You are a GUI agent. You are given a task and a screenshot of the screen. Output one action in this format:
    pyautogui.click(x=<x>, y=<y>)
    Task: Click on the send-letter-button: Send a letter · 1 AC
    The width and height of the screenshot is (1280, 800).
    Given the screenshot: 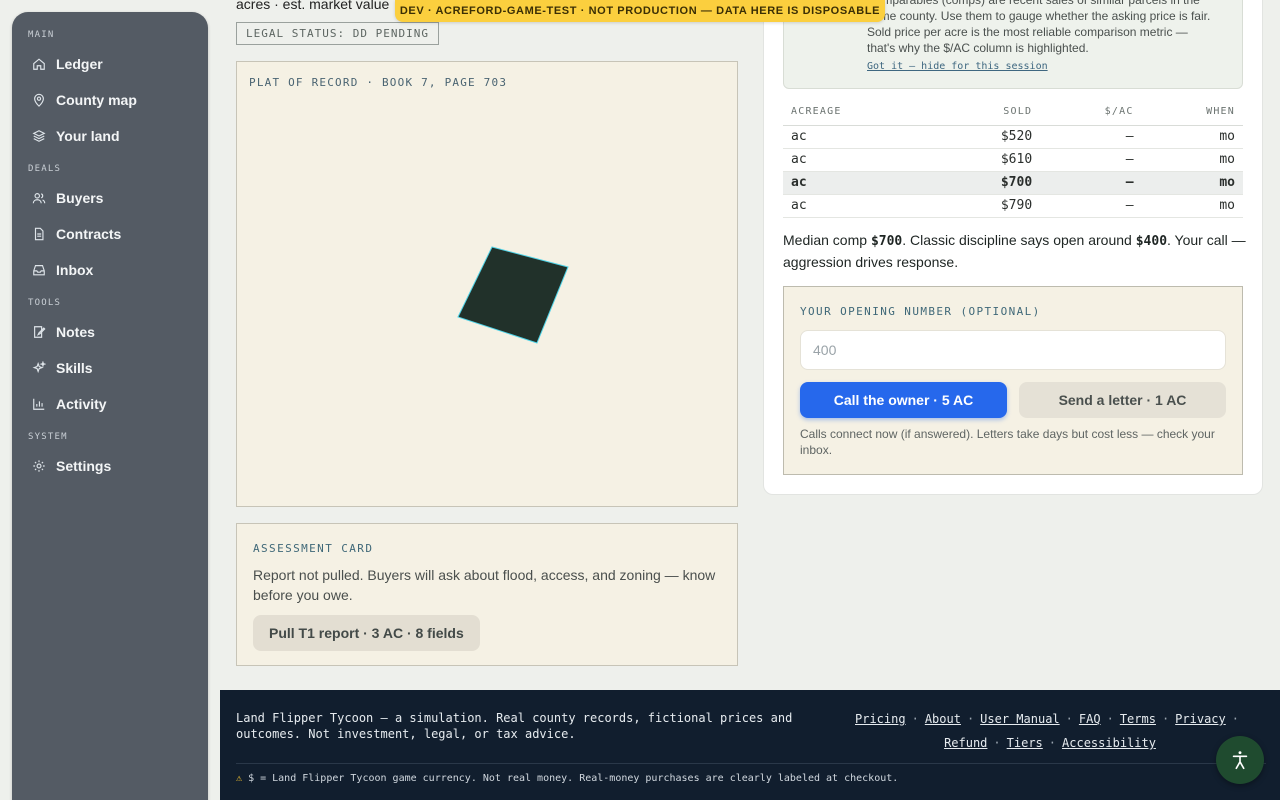 What is the action you would take?
    pyautogui.click(x=1122, y=400)
    